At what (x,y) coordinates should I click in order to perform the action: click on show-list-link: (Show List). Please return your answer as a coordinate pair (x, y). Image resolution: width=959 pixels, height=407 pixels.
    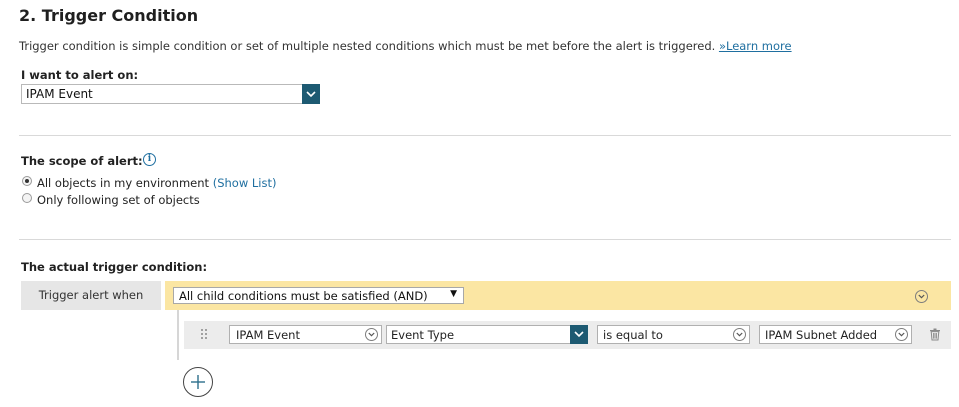
    Looking at the image, I should click on (245, 183).